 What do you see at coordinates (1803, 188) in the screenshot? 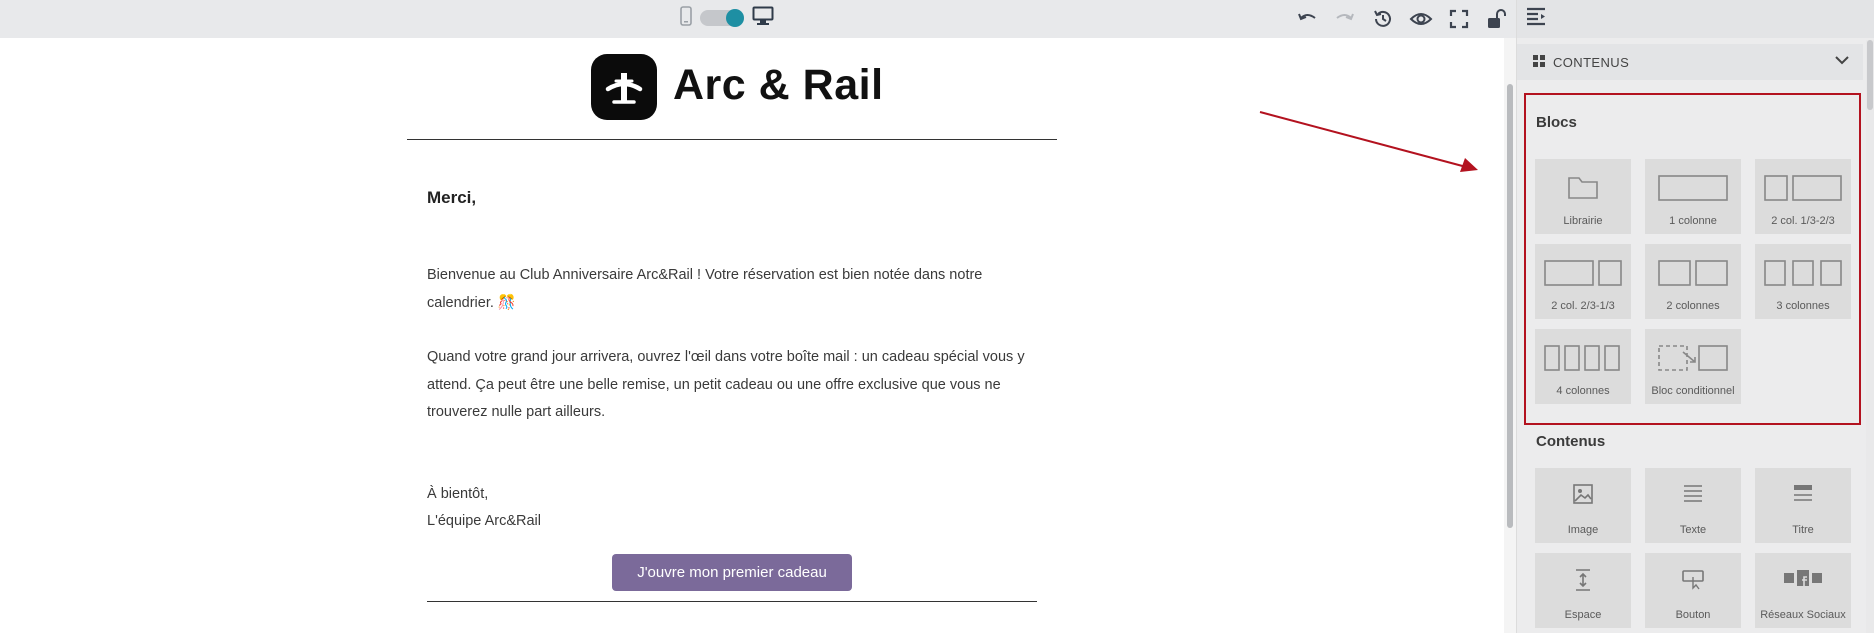
I see `two-col-1-3-2-3-icon` at bounding box center [1803, 188].